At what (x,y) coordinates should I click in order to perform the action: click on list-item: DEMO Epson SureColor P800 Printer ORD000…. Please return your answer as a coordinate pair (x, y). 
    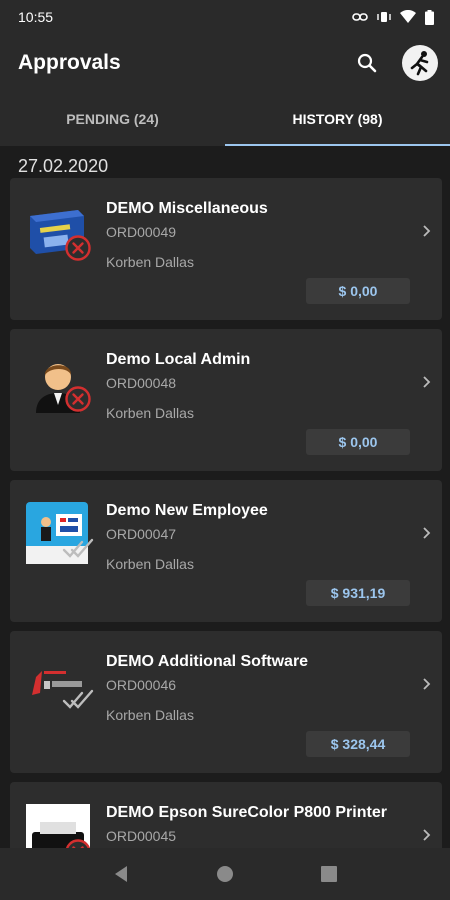
    Looking at the image, I should click on (226, 815).